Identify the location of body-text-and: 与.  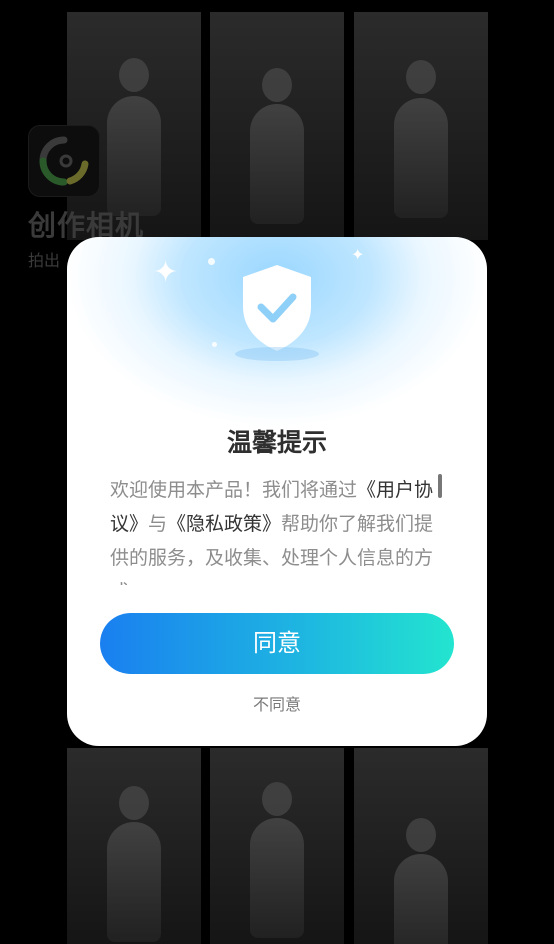
(158, 524).